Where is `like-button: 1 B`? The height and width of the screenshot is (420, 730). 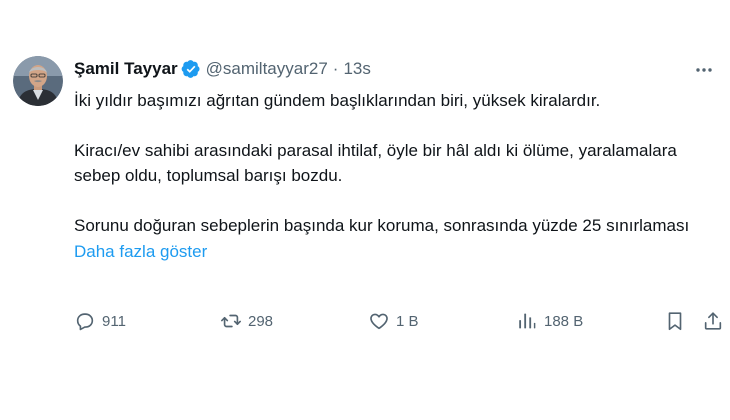 like-button: 1 B is located at coordinates (393, 321).